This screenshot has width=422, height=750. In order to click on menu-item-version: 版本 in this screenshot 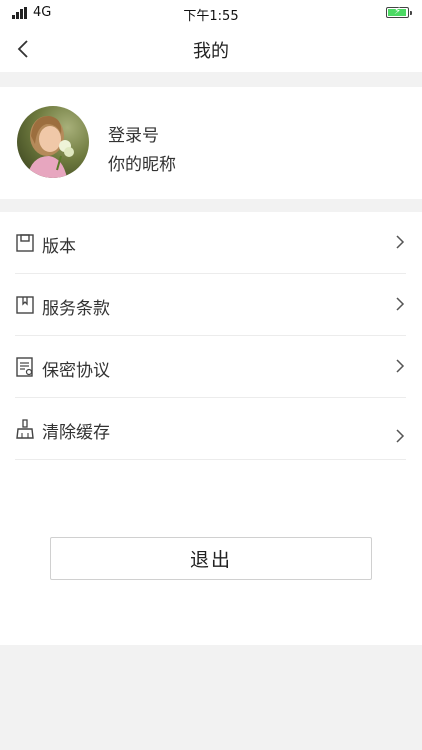, I will do `click(210, 243)`.